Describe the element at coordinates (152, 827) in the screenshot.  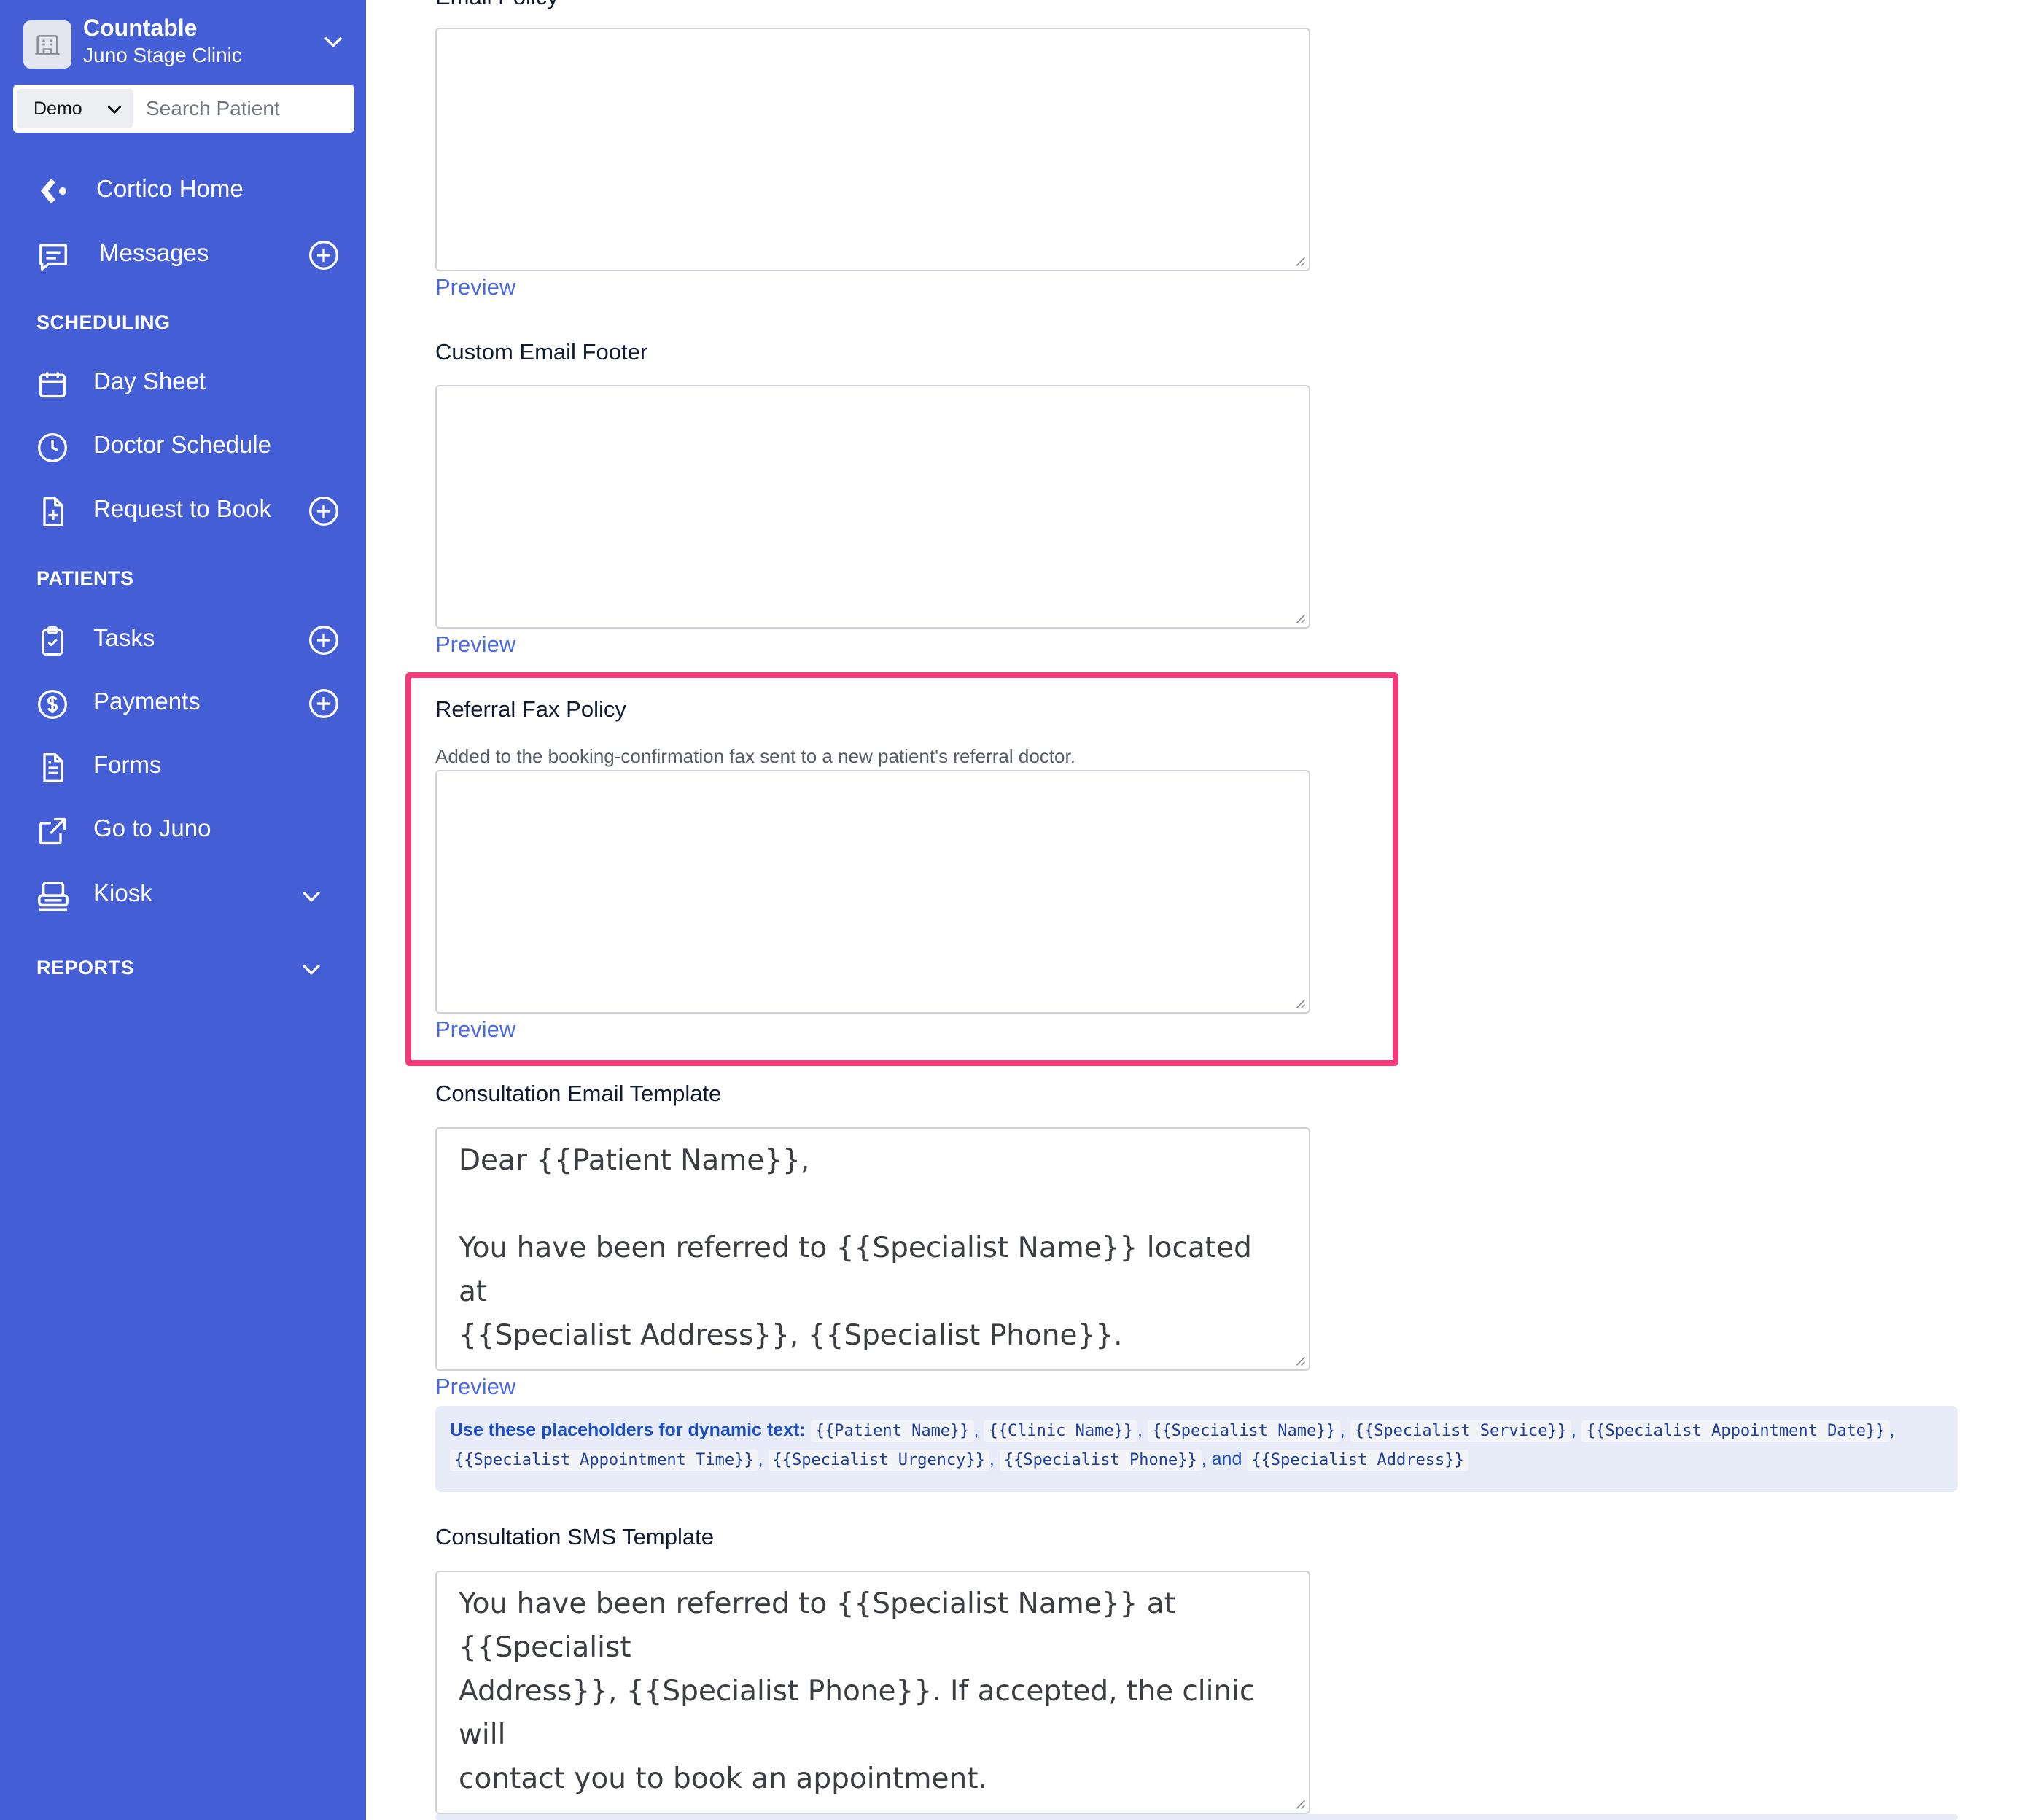
I see `nav-label: Go to Juno` at that location.